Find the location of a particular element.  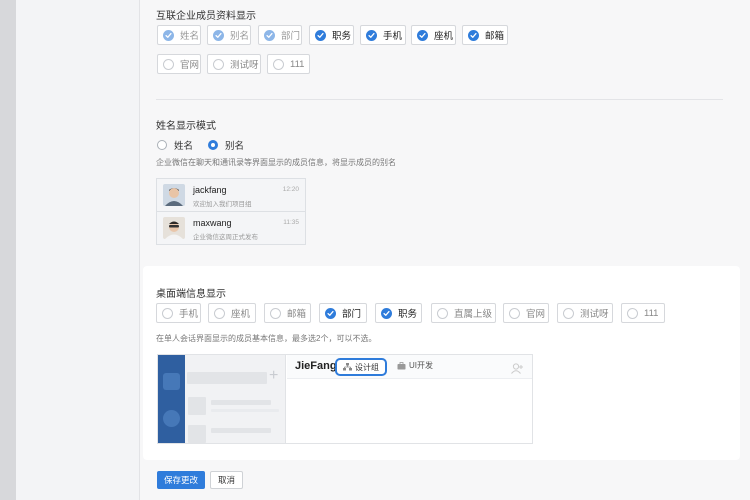

briefcase-icon is located at coordinates (401, 365).